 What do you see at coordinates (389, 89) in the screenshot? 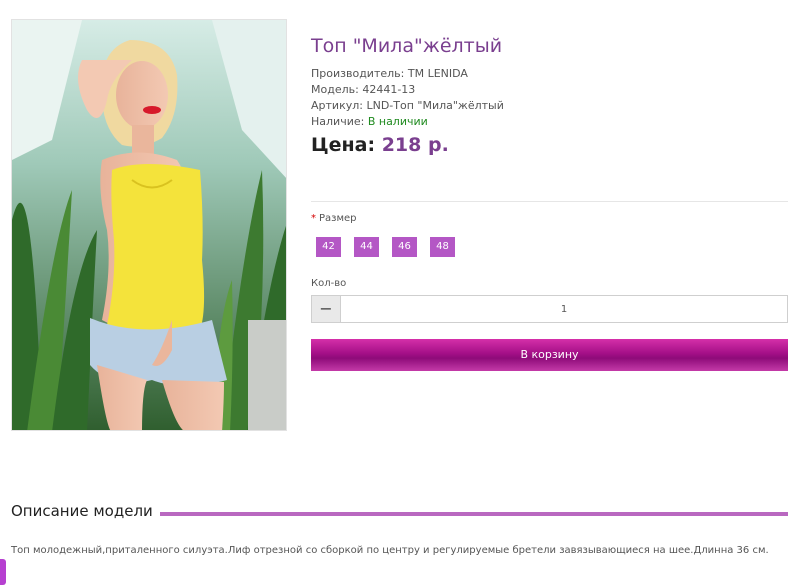
I see `model-value: 42441-13` at bounding box center [389, 89].